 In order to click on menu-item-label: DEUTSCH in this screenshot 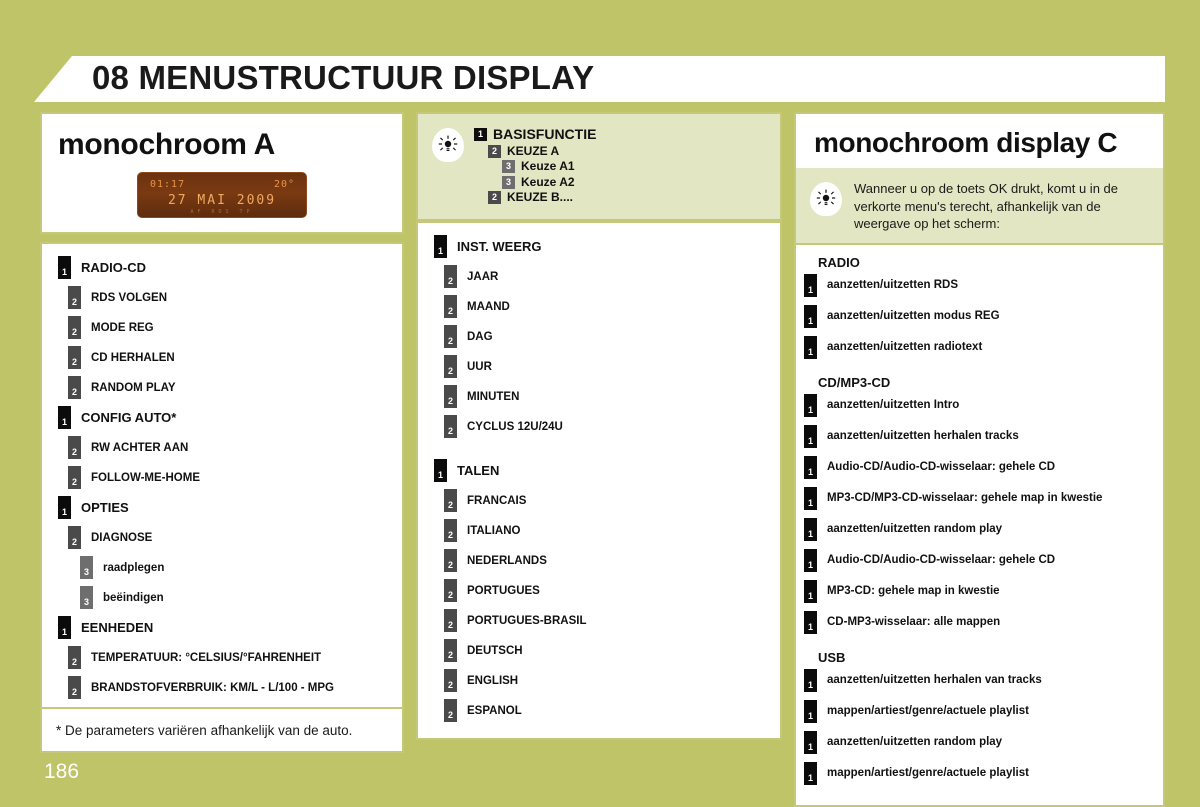, I will do `click(495, 650)`.